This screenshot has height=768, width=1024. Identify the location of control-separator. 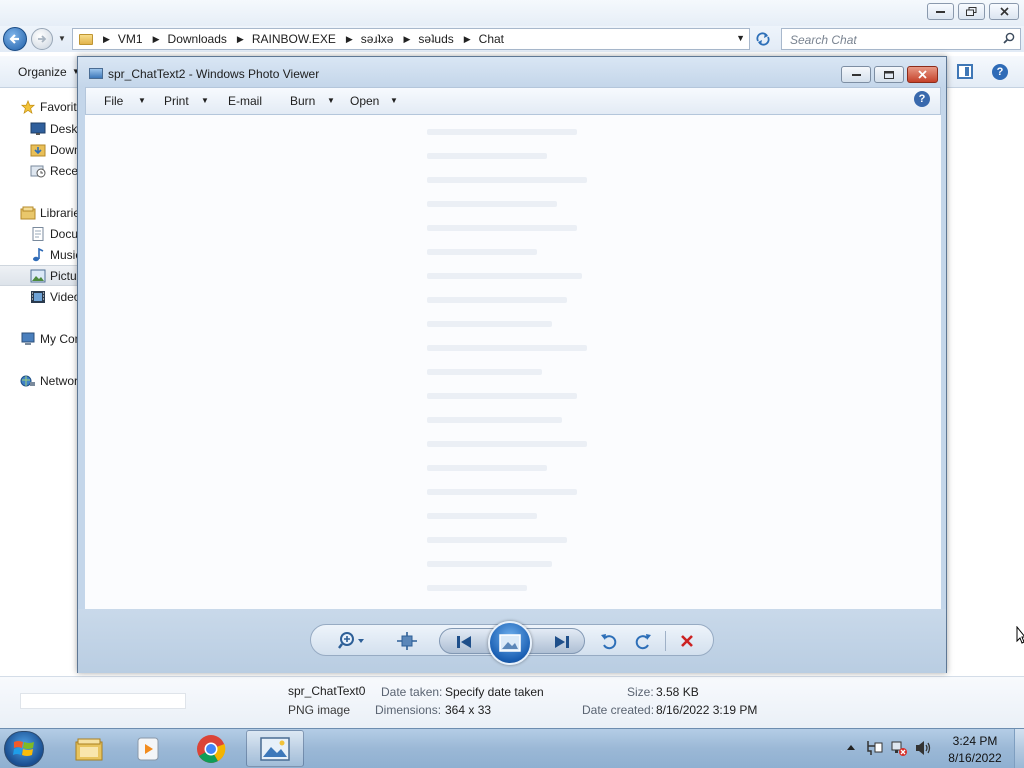
(665, 641).